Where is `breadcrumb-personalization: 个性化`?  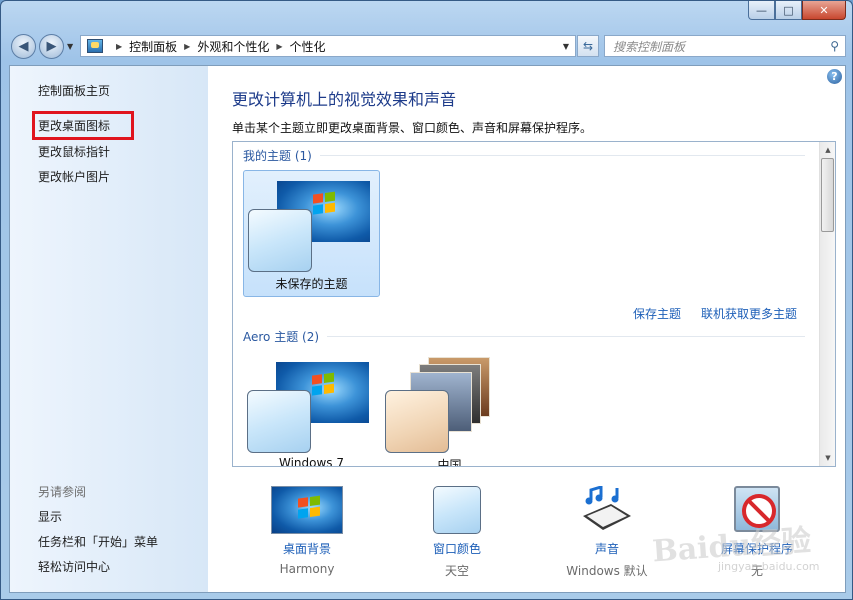
breadcrumb-personalization: 个性化 is located at coordinates (308, 46).